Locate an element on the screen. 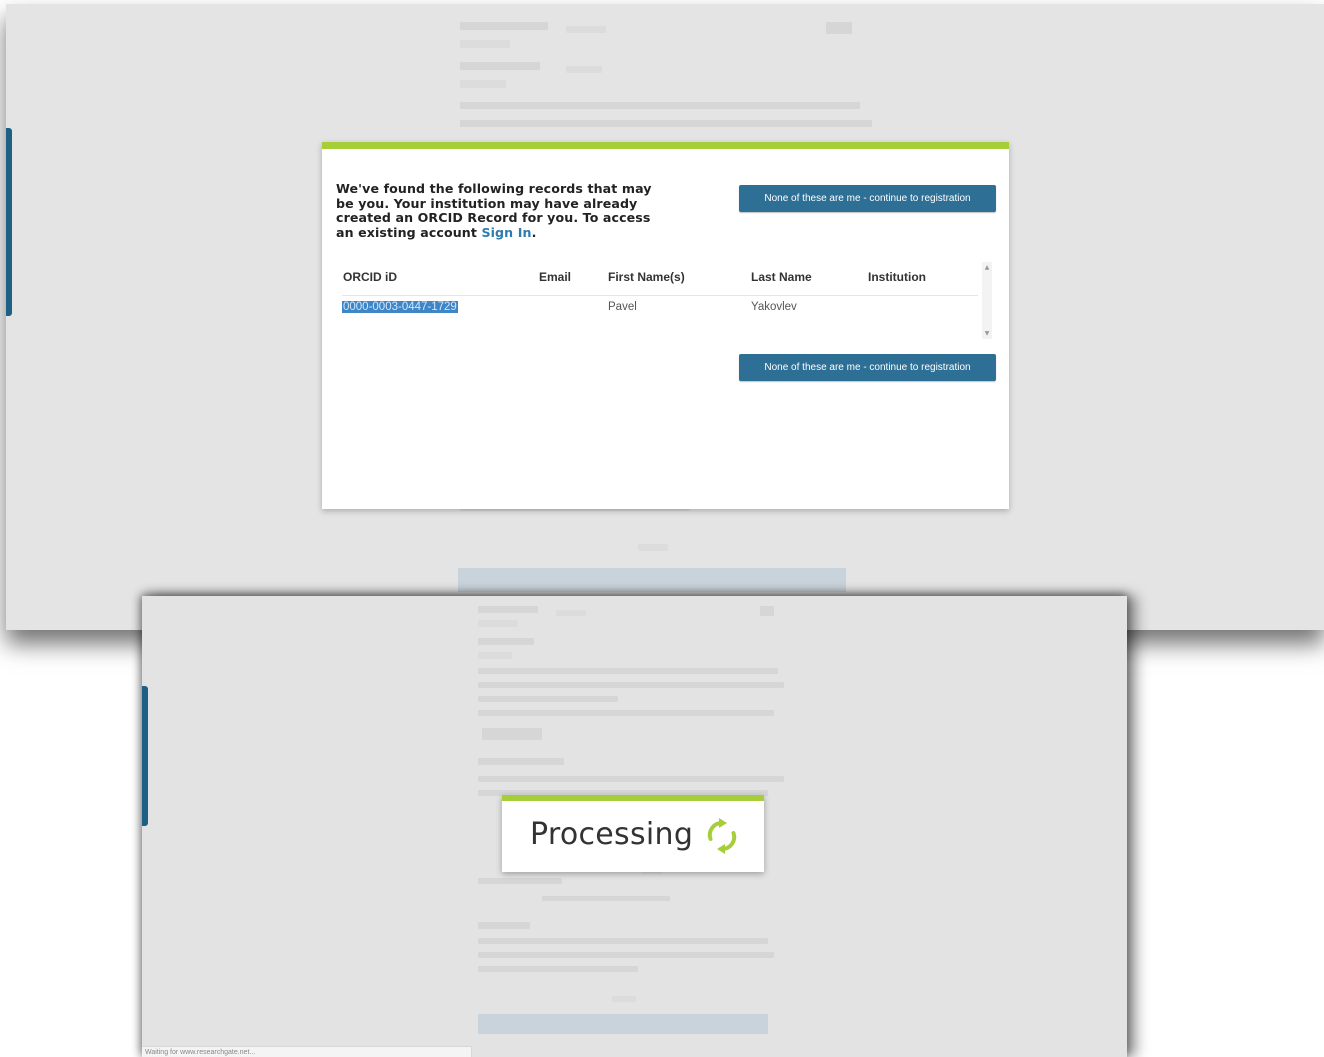 The height and width of the screenshot is (1057, 1324). column-header-email: Email is located at coordinates (555, 277).